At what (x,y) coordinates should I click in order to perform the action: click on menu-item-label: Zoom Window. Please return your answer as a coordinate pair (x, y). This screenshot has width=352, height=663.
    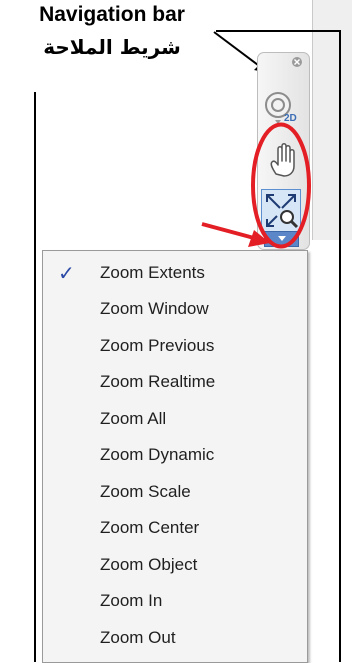
    Looking at the image, I should click on (154, 308).